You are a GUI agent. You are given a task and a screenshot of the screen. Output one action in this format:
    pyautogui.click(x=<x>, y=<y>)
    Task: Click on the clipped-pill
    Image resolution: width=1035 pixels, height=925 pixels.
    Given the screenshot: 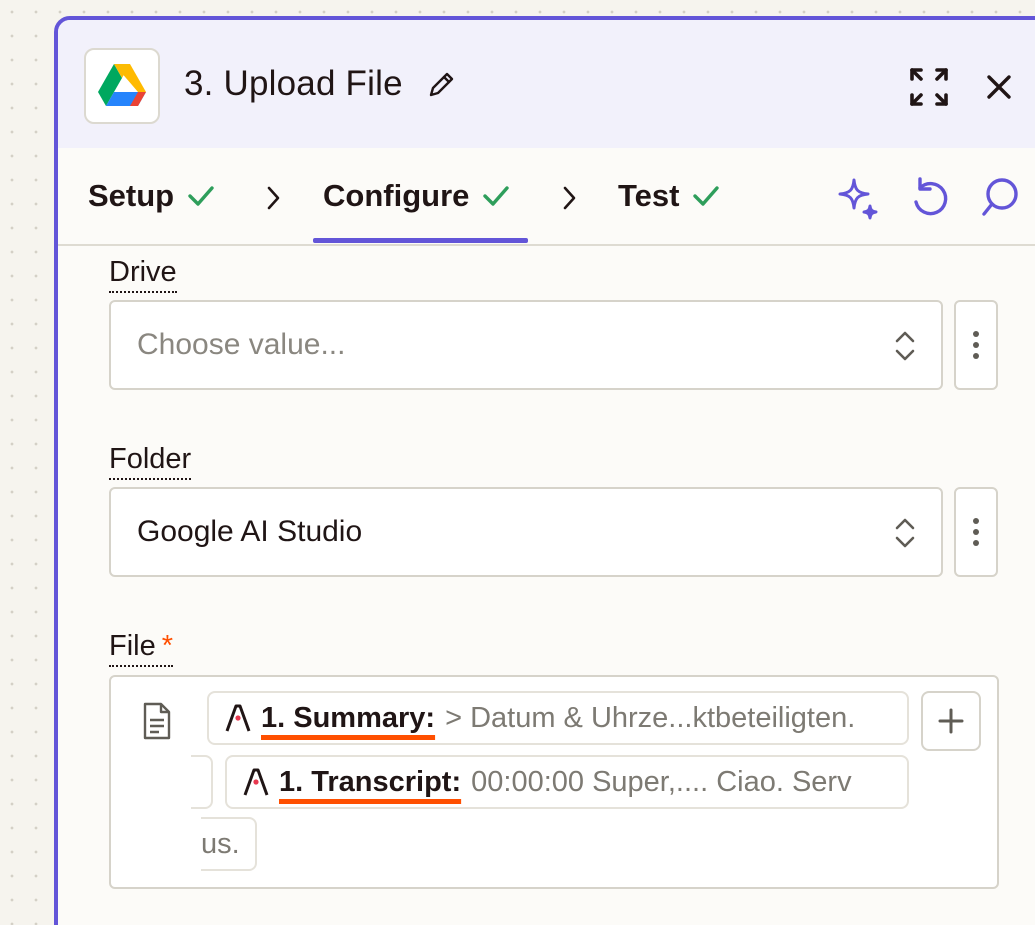 What is the action you would take?
    pyautogui.click(x=202, y=782)
    